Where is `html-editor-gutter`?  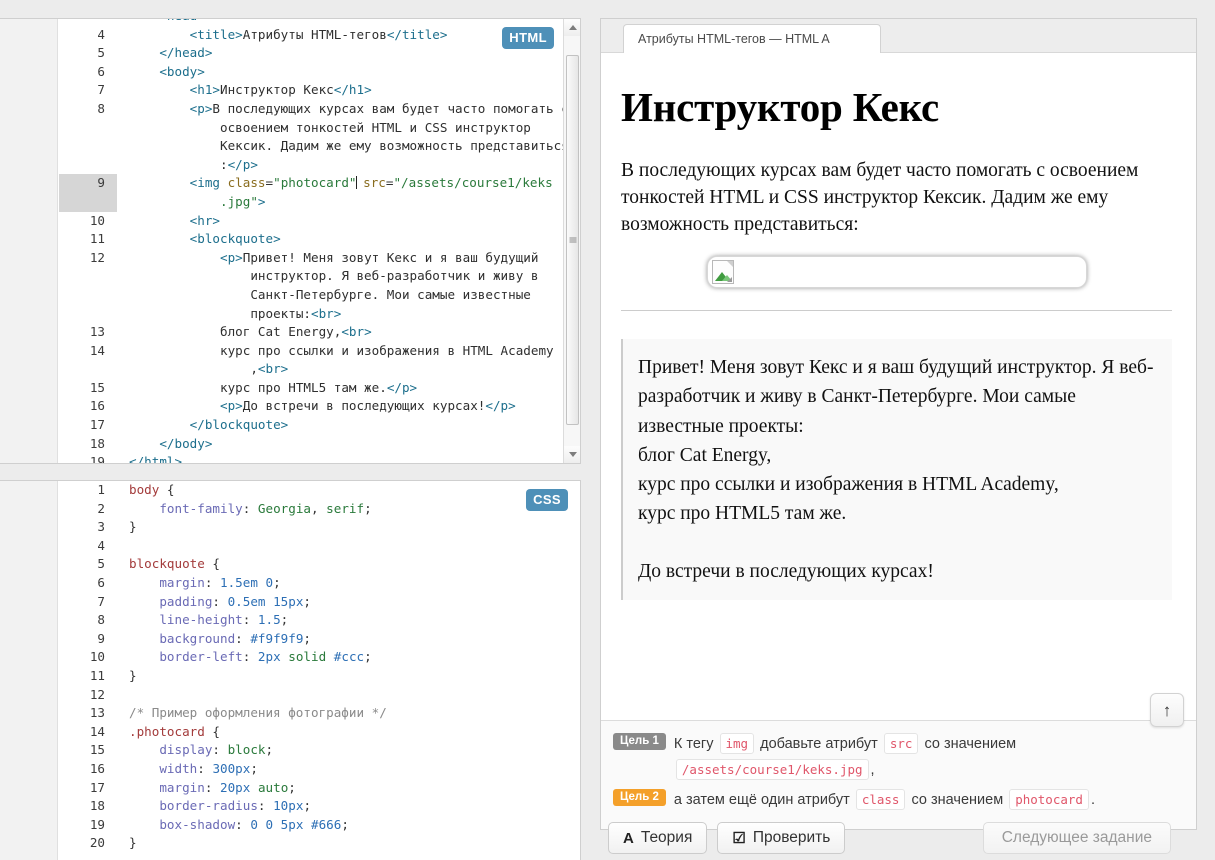 html-editor-gutter is located at coordinates (29, 241).